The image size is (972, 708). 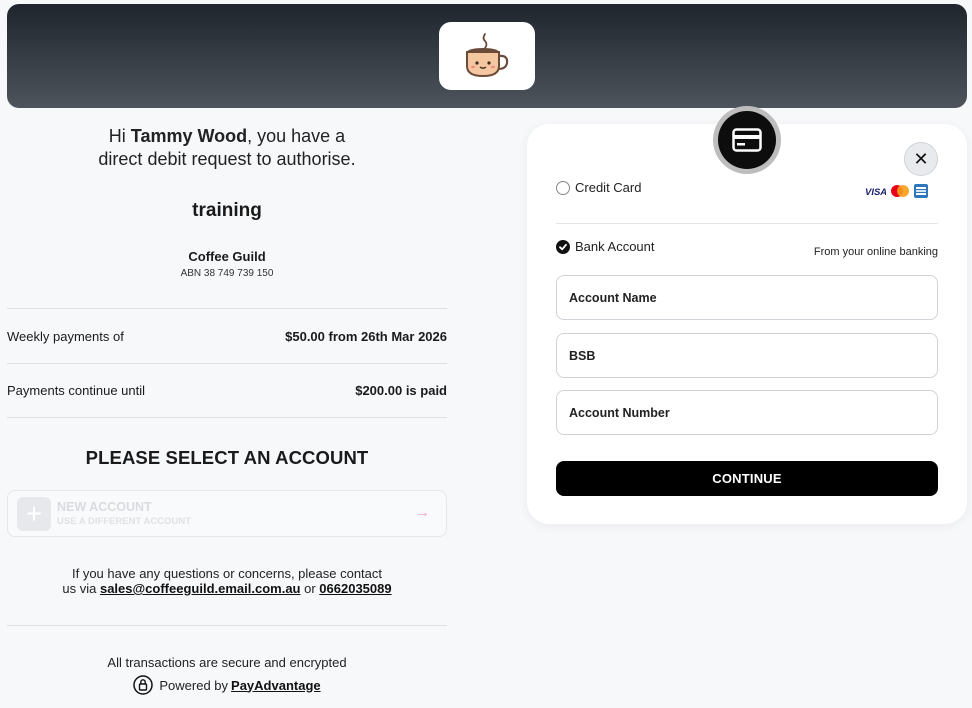 I want to click on card-badge, so click(x=747, y=140).